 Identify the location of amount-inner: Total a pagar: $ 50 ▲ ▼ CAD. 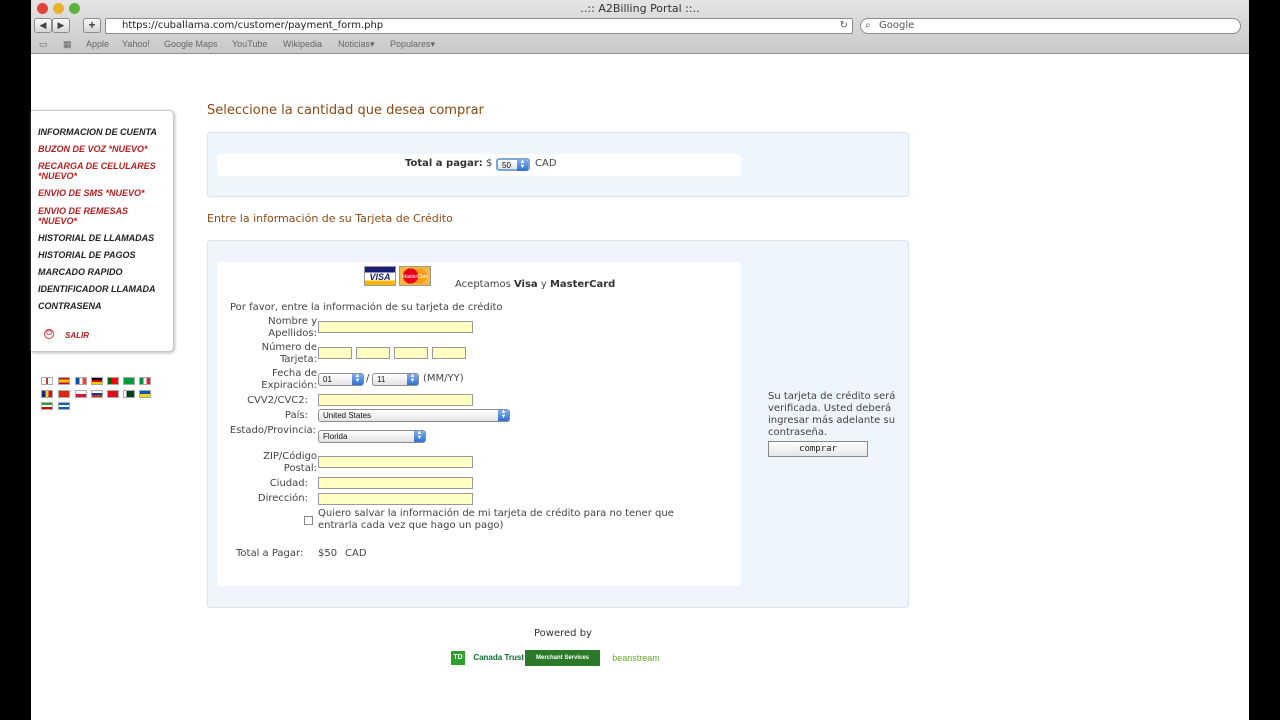
(479, 165).